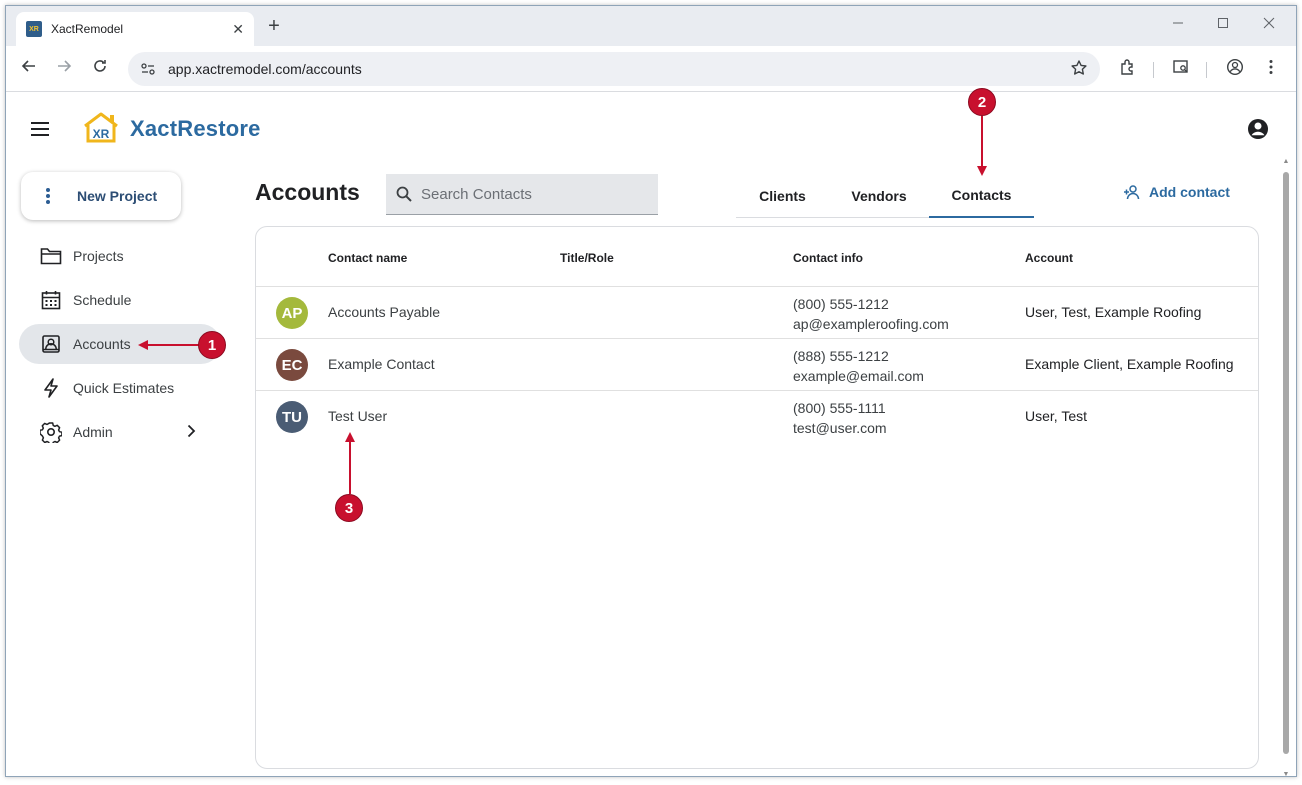 The width and height of the screenshot is (1302, 785). Describe the element at coordinates (101, 134) in the screenshot. I see `logo-text: XR` at that location.